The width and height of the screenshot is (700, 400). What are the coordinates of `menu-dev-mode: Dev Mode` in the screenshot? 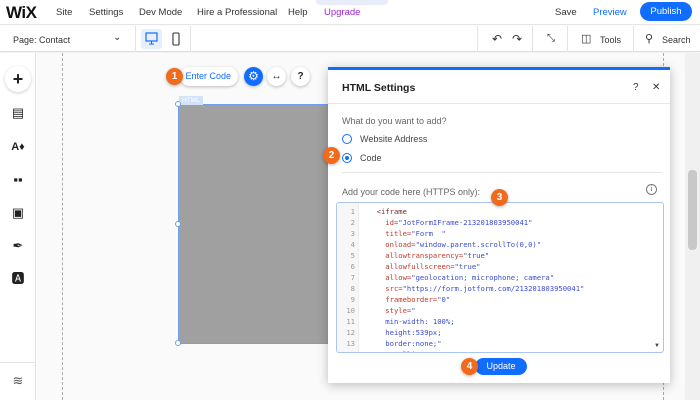 It's located at (160, 12).